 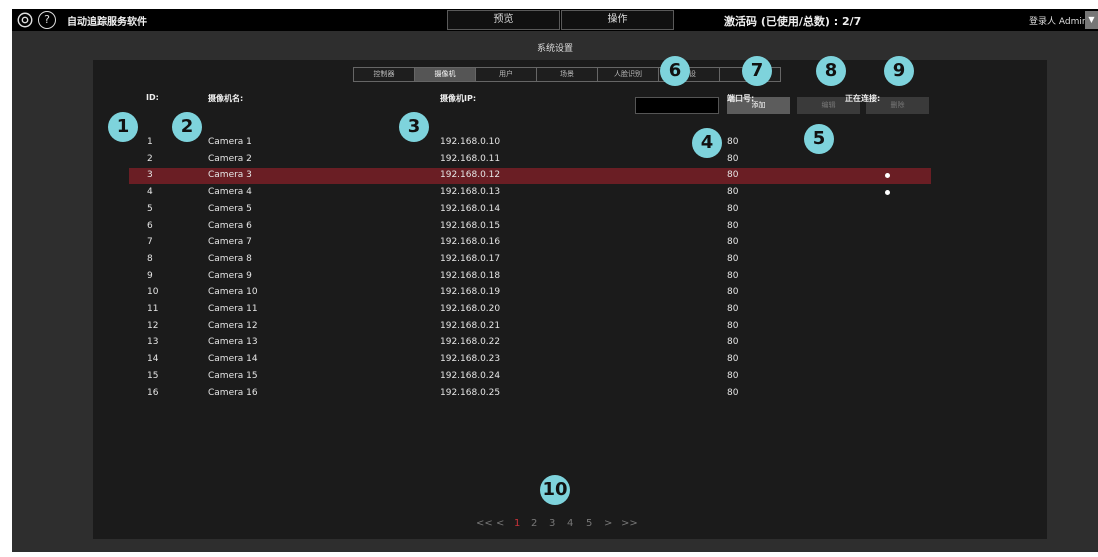 I want to click on tab-controller: 控制器, so click(x=384, y=74).